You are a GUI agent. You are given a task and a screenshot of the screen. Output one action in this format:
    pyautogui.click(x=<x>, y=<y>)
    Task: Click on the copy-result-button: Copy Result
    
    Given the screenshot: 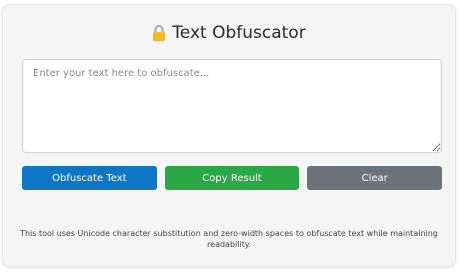 What is the action you would take?
    pyautogui.click(x=232, y=178)
    